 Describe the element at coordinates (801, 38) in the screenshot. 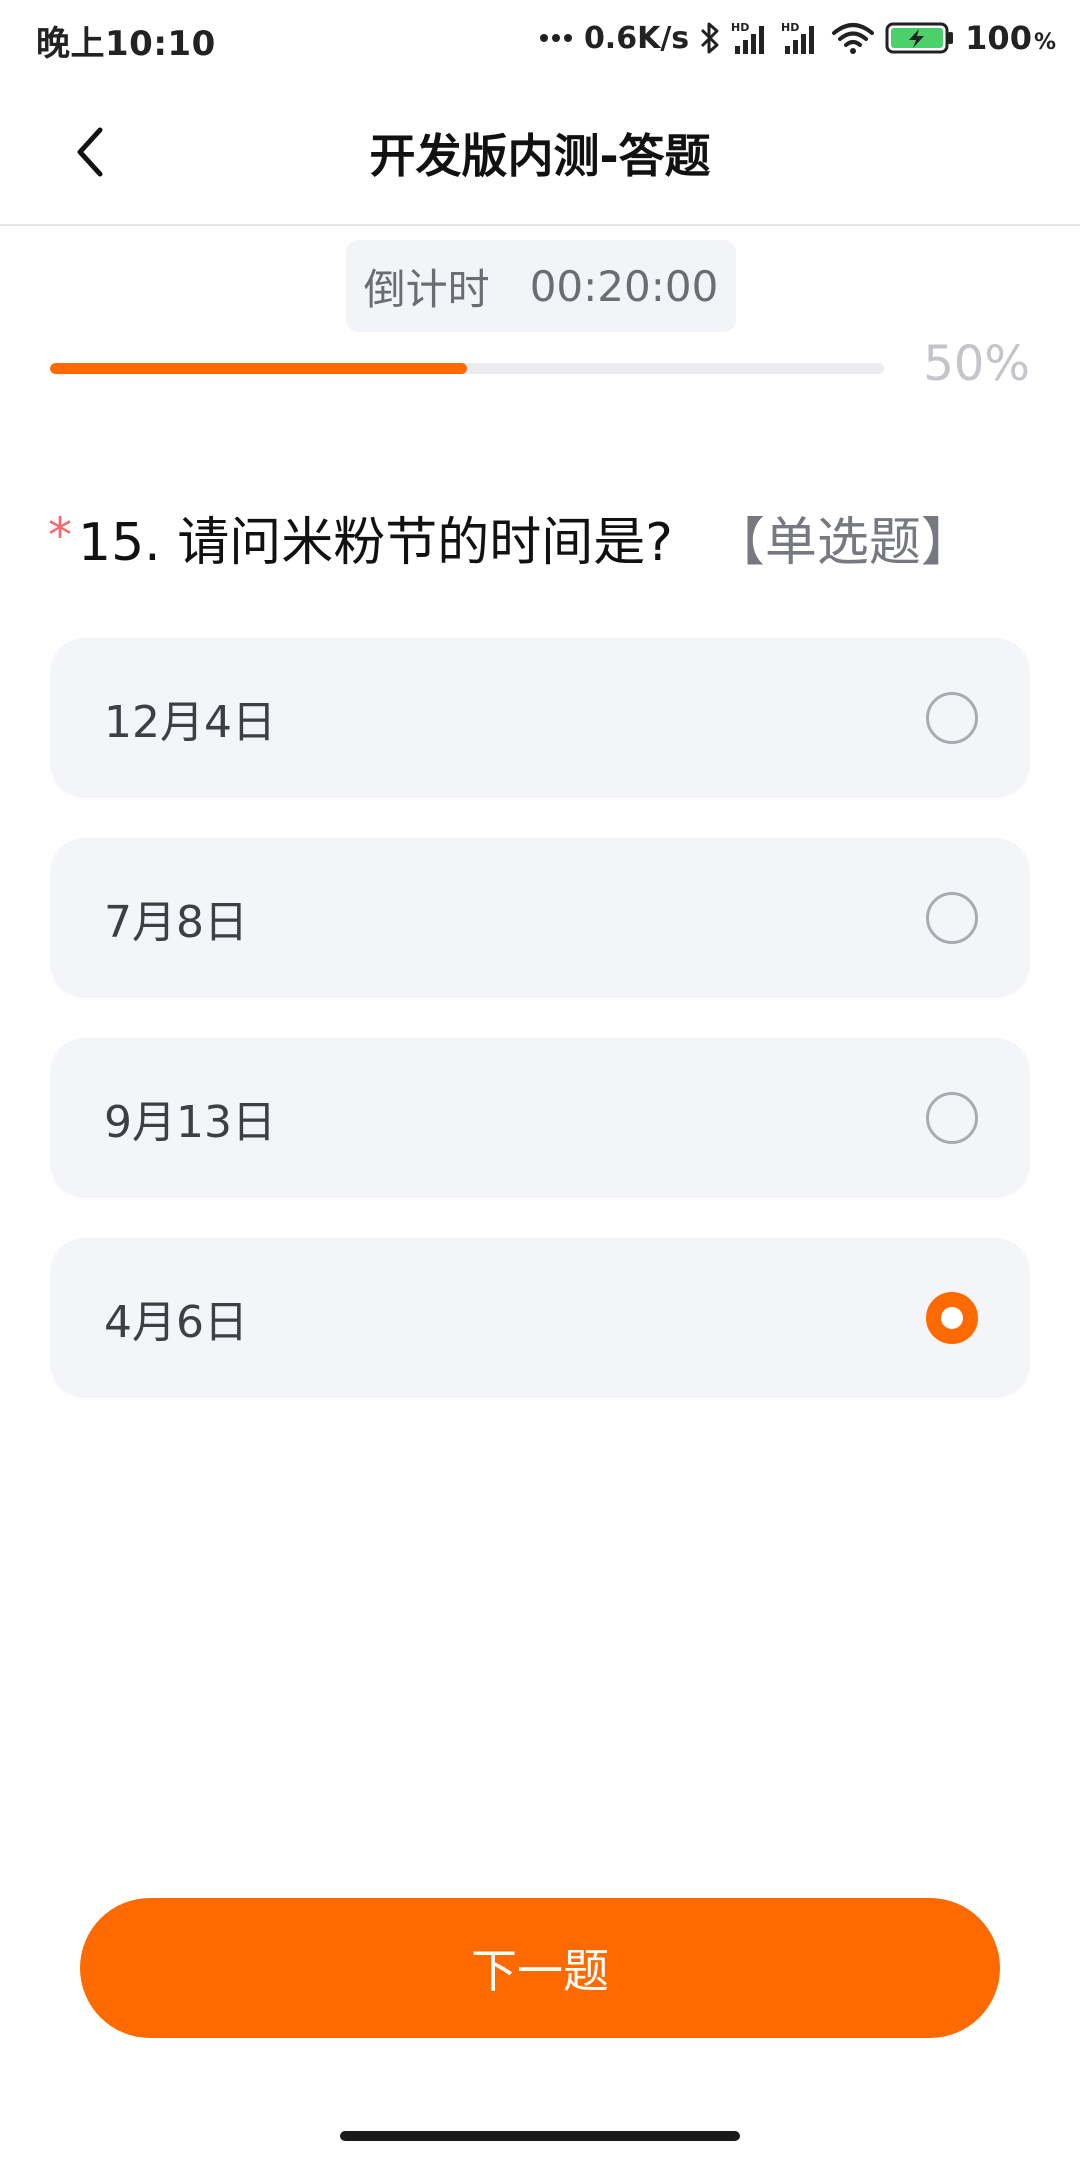

I see `signal-icon-2: HD` at that location.